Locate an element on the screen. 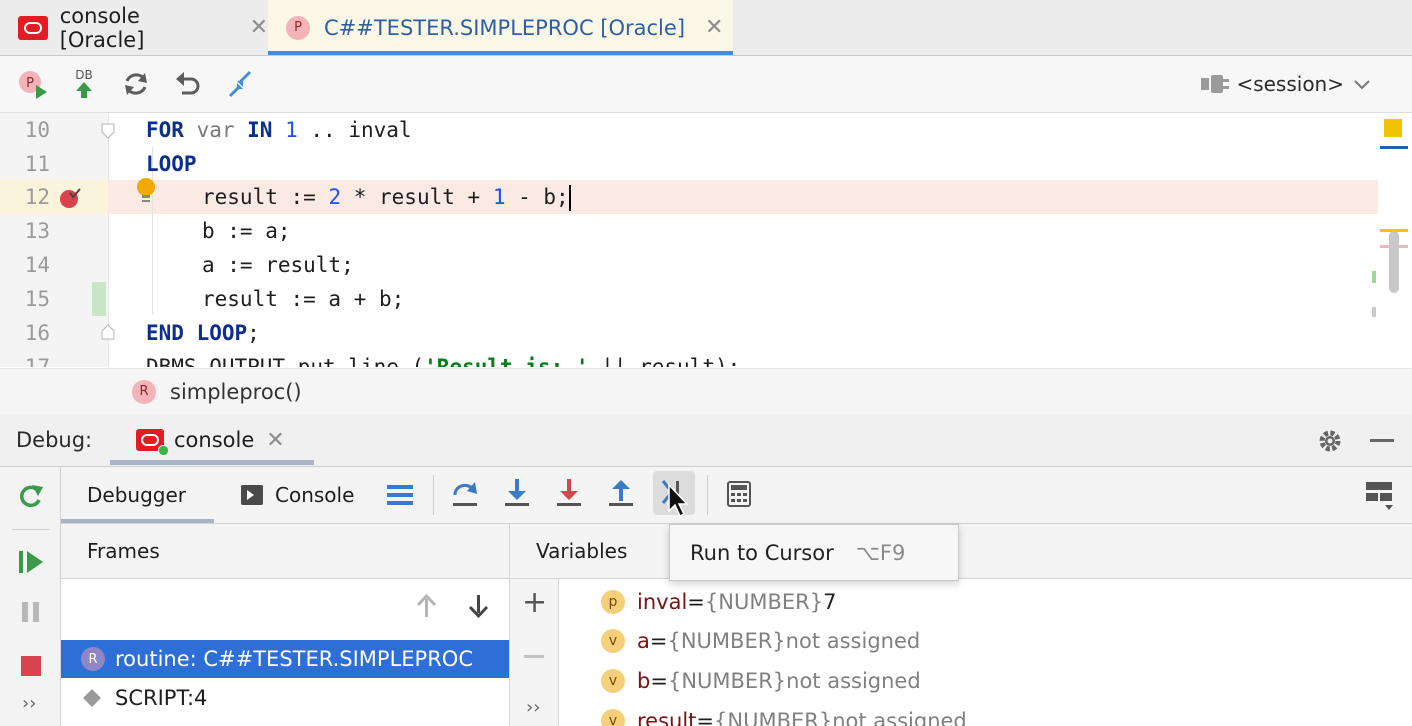 Image resolution: width=1412 pixels, height=726 pixels. step-over-icon is located at coordinates (465, 494).